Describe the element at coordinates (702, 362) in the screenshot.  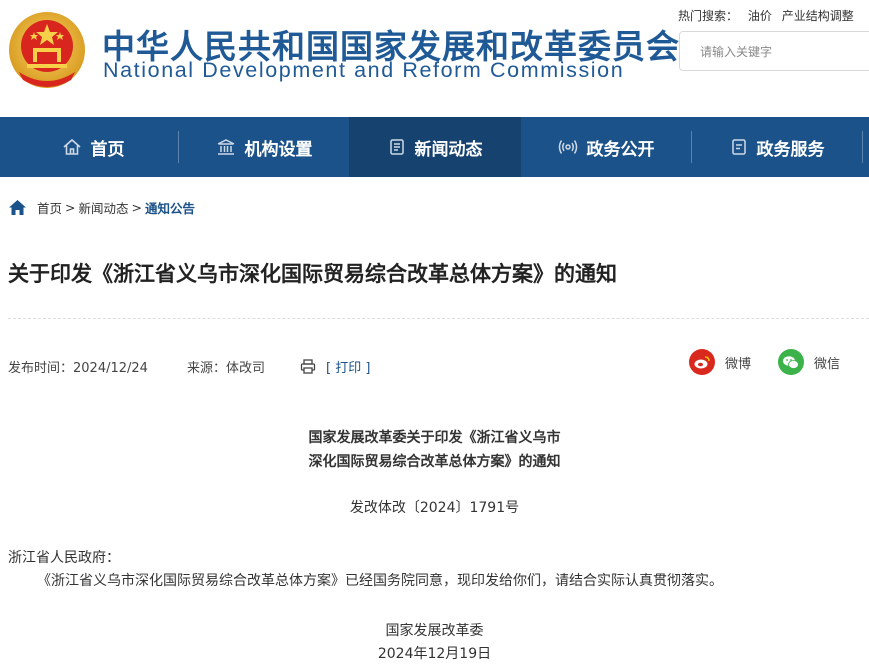
I see `weibo-icon` at that location.